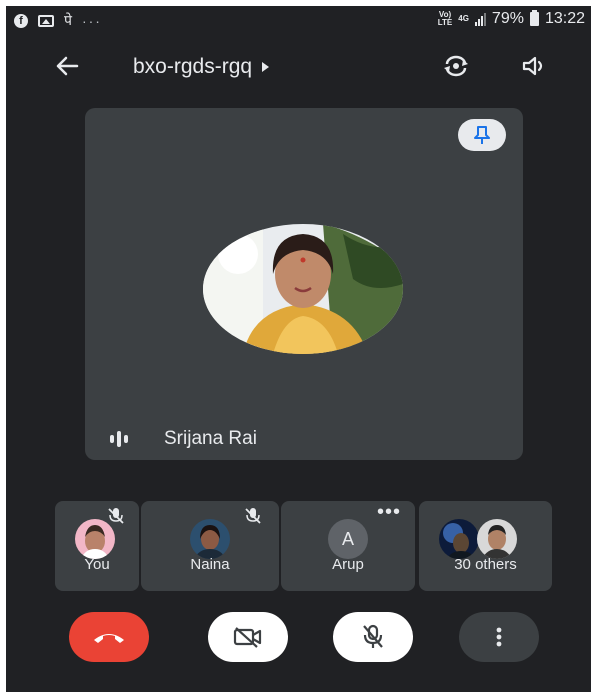 The width and height of the screenshot is (597, 698). I want to click on speaker-icon, so click(532, 66).